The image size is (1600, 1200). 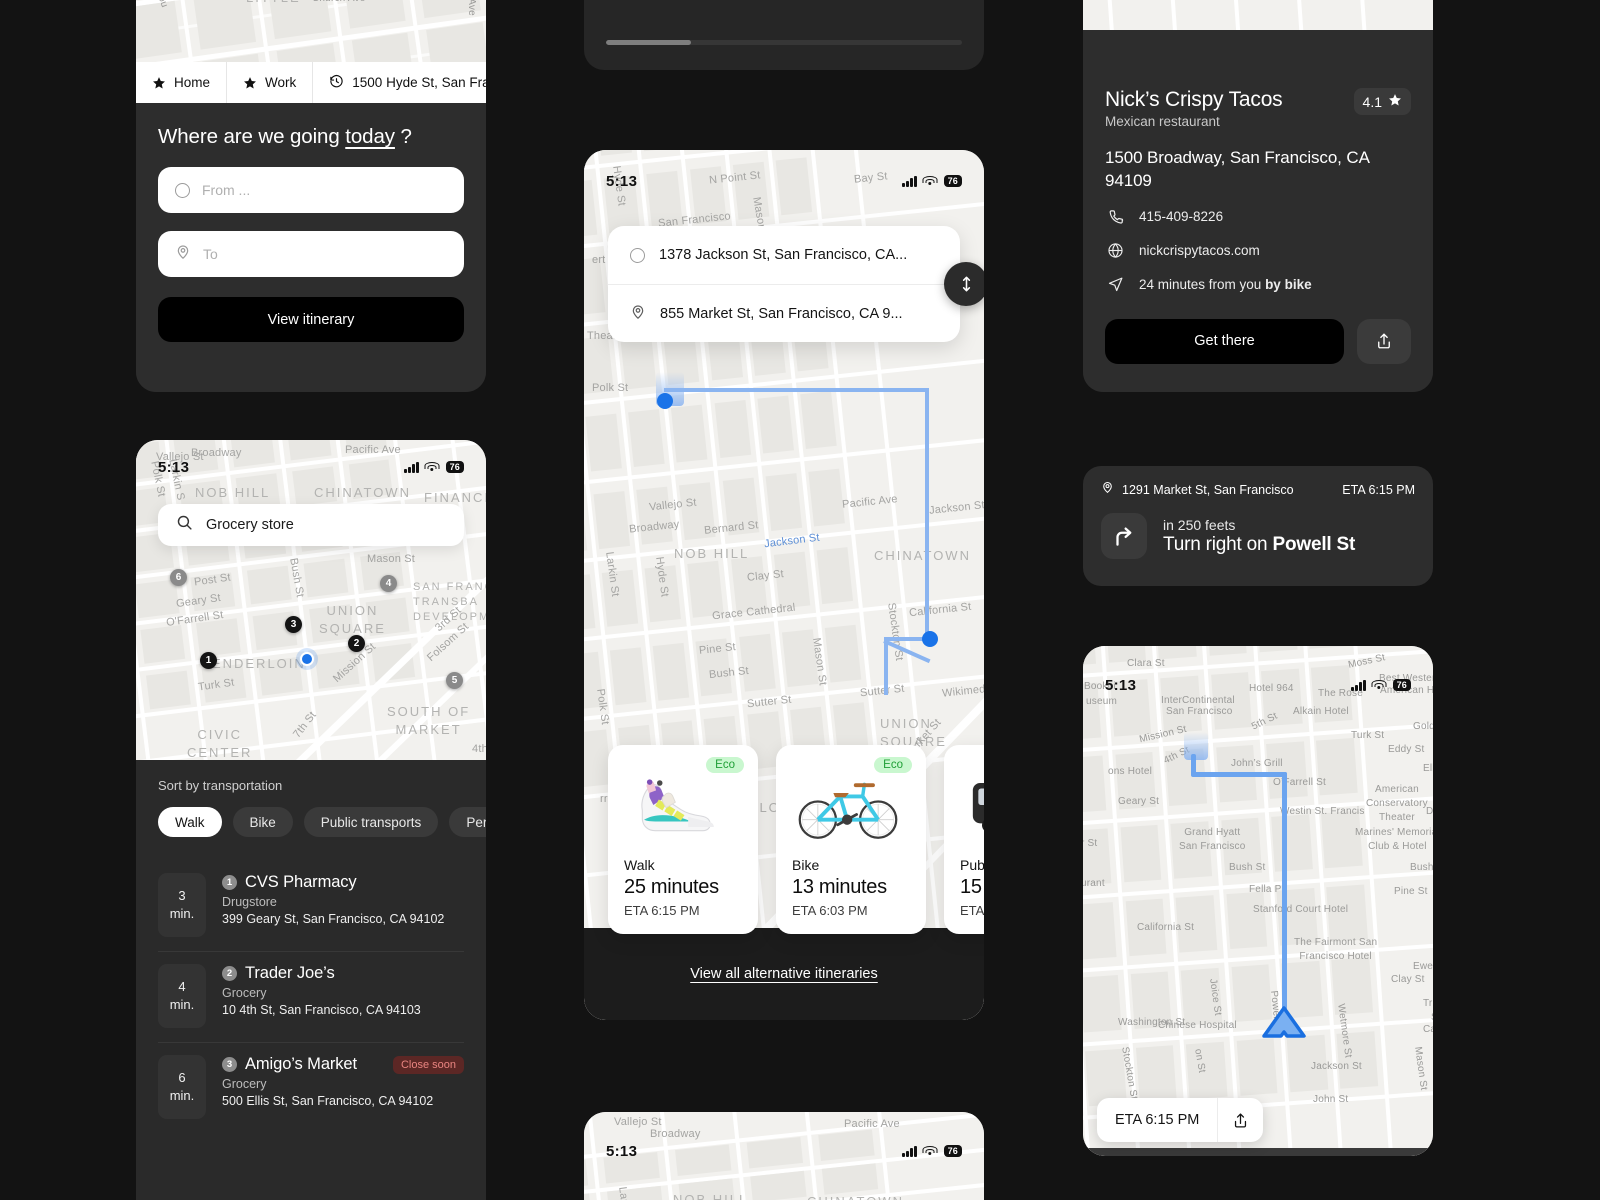 What do you see at coordinates (964, 284) in the screenshot?
I see `swap-vertical-icon` at bounding box center [964, 284].